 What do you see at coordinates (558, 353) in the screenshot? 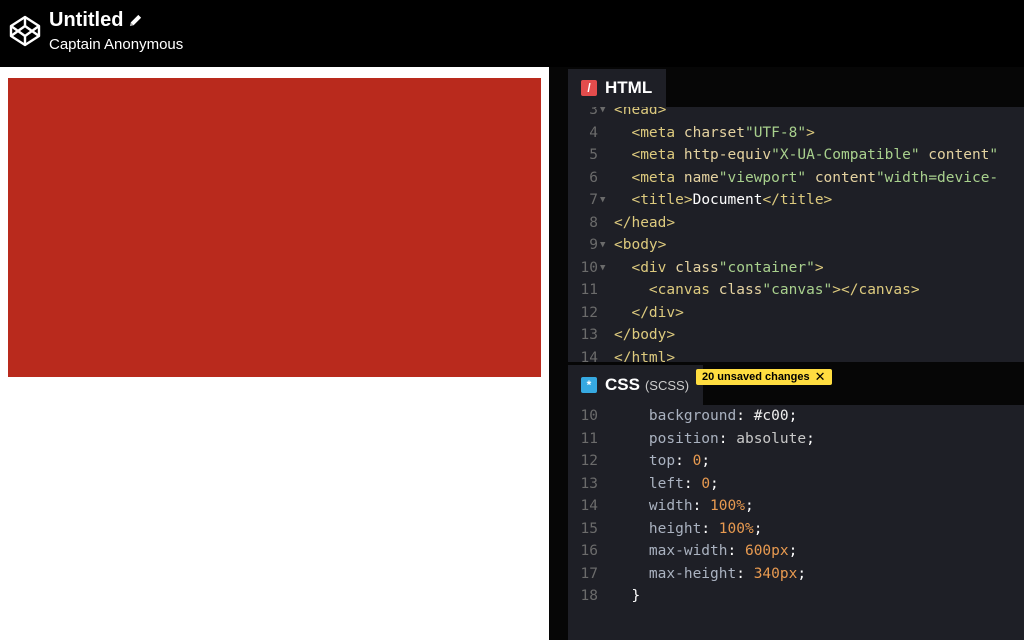
I see `pane-resizer` at bounding box center [558, 353].